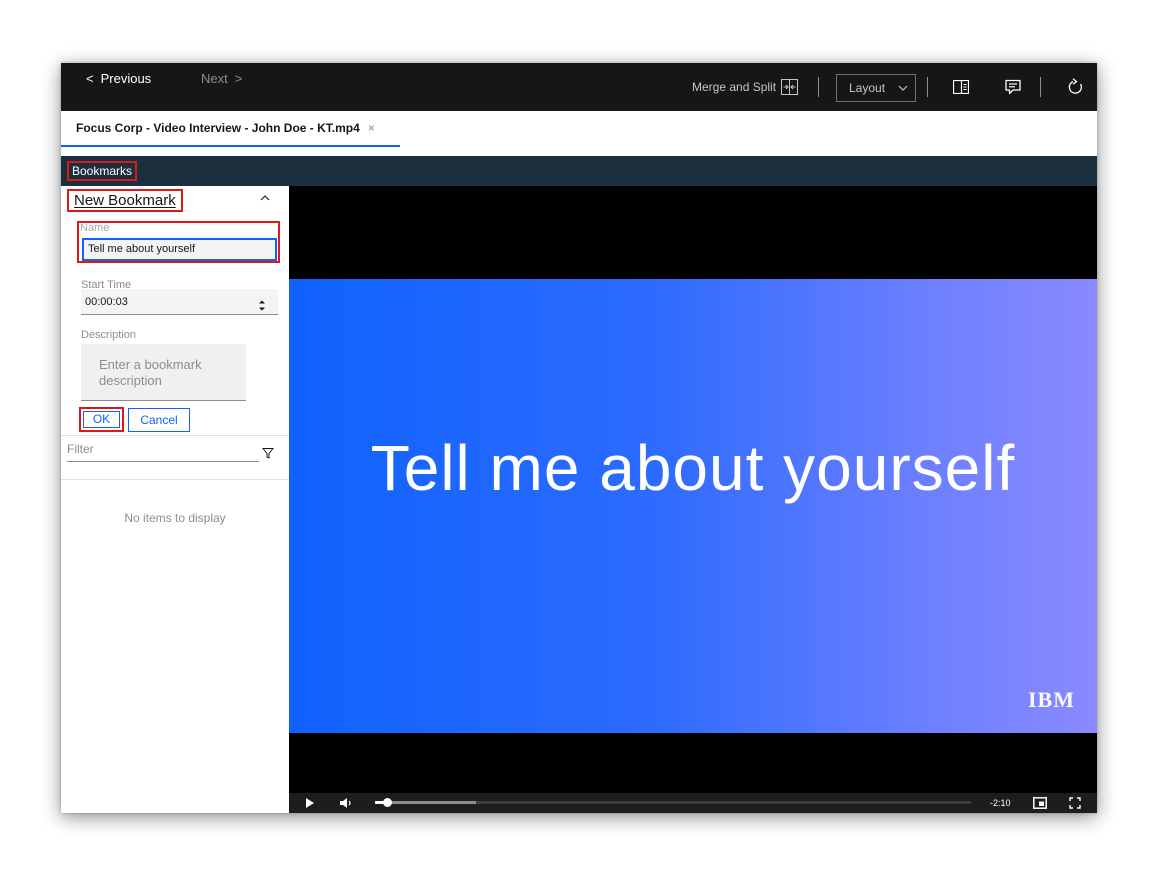 Image resolution: width=1152 pixels, height=877 pixels. I want to click on time-remaining: -2:10, so click(1000, 803).